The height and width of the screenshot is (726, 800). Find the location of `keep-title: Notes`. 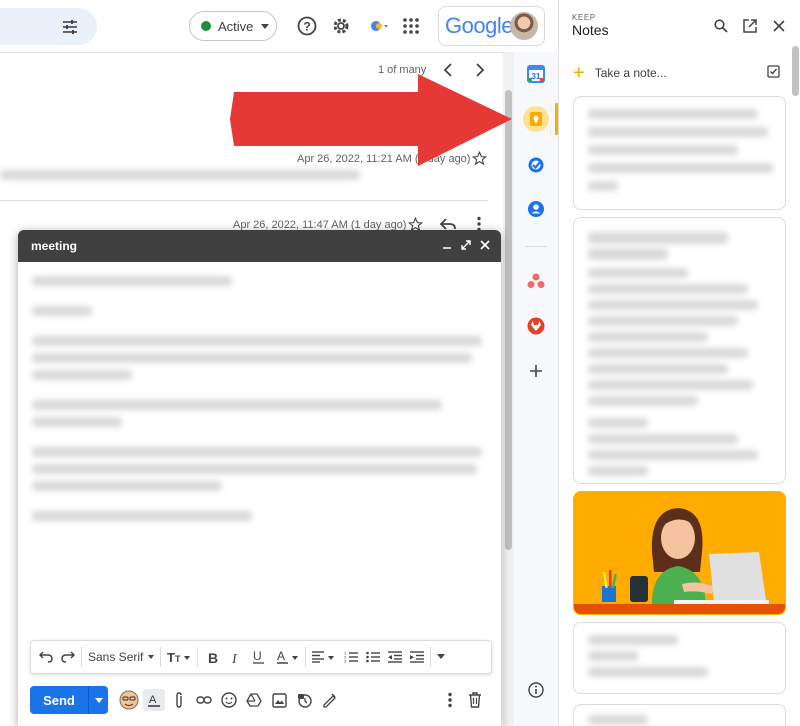

keep-title: Notes is located at coordinates (590, 30).